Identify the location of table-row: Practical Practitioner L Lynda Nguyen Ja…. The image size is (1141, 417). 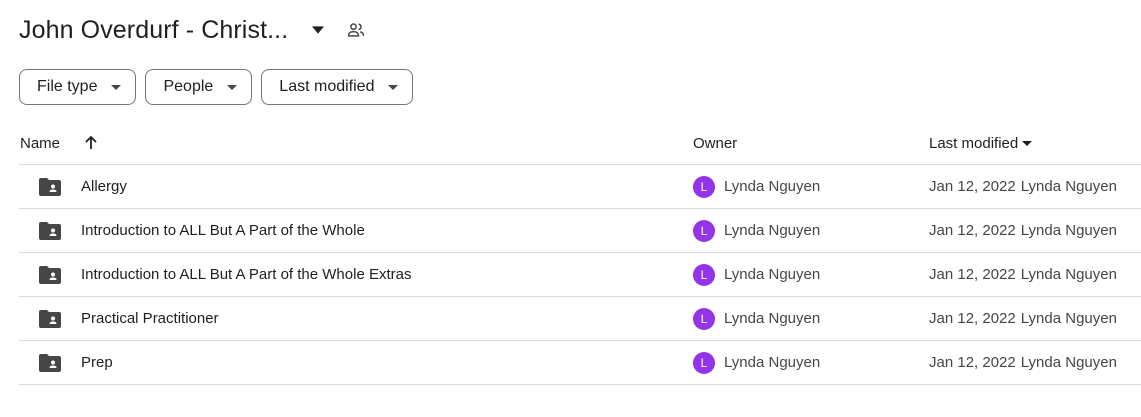
(580, 319).